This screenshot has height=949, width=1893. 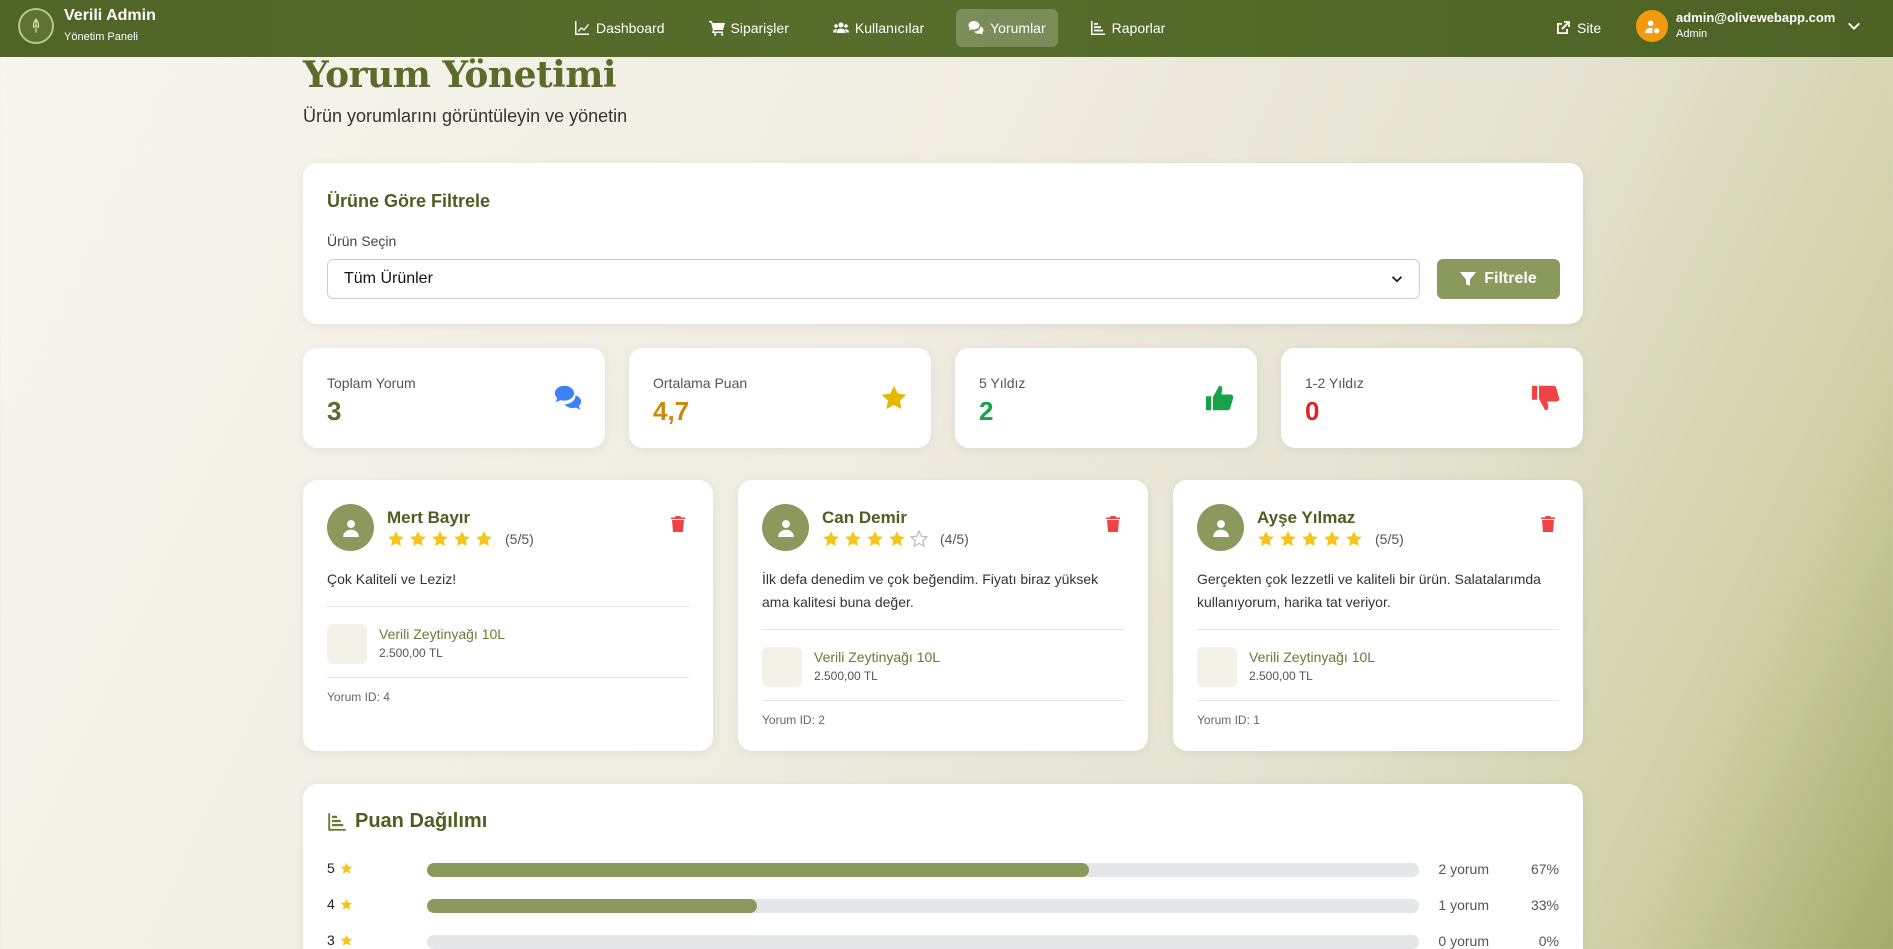 I want to click on chevron-down-icon, so click(x=1854, y=26).